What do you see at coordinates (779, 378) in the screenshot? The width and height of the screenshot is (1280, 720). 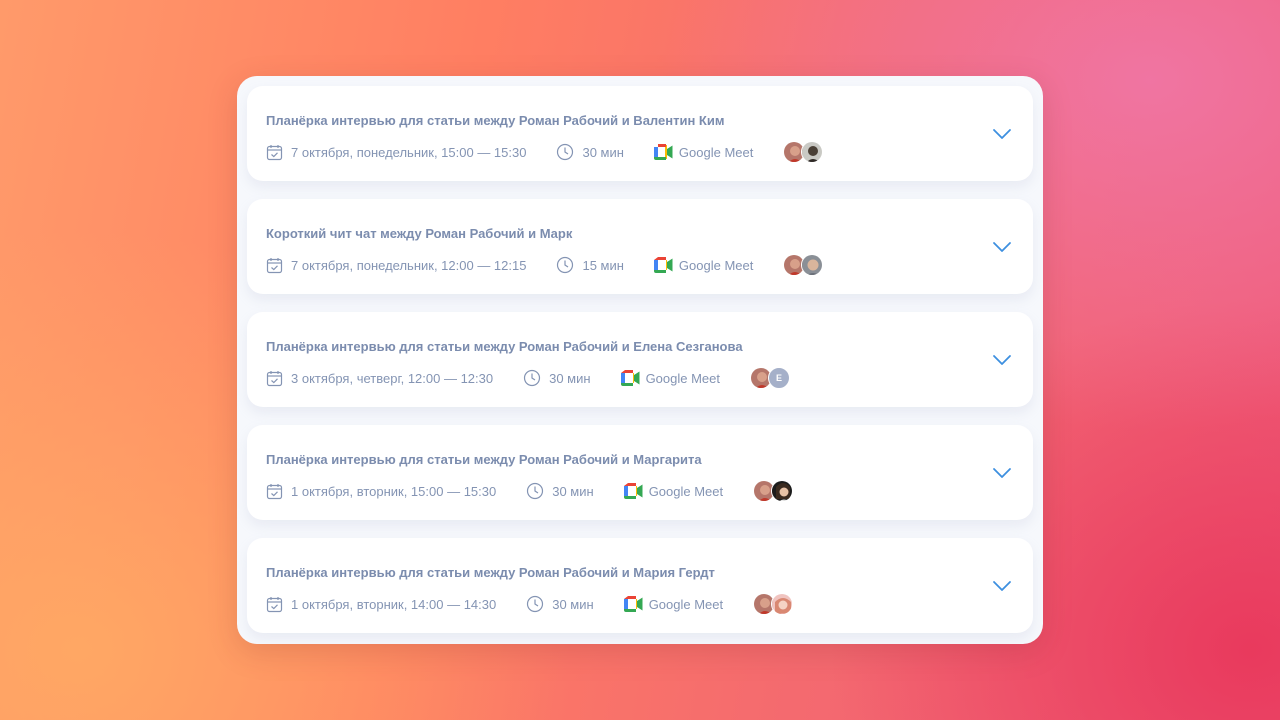 I see `avatar-initial: E` at bounding box center [779, 378].